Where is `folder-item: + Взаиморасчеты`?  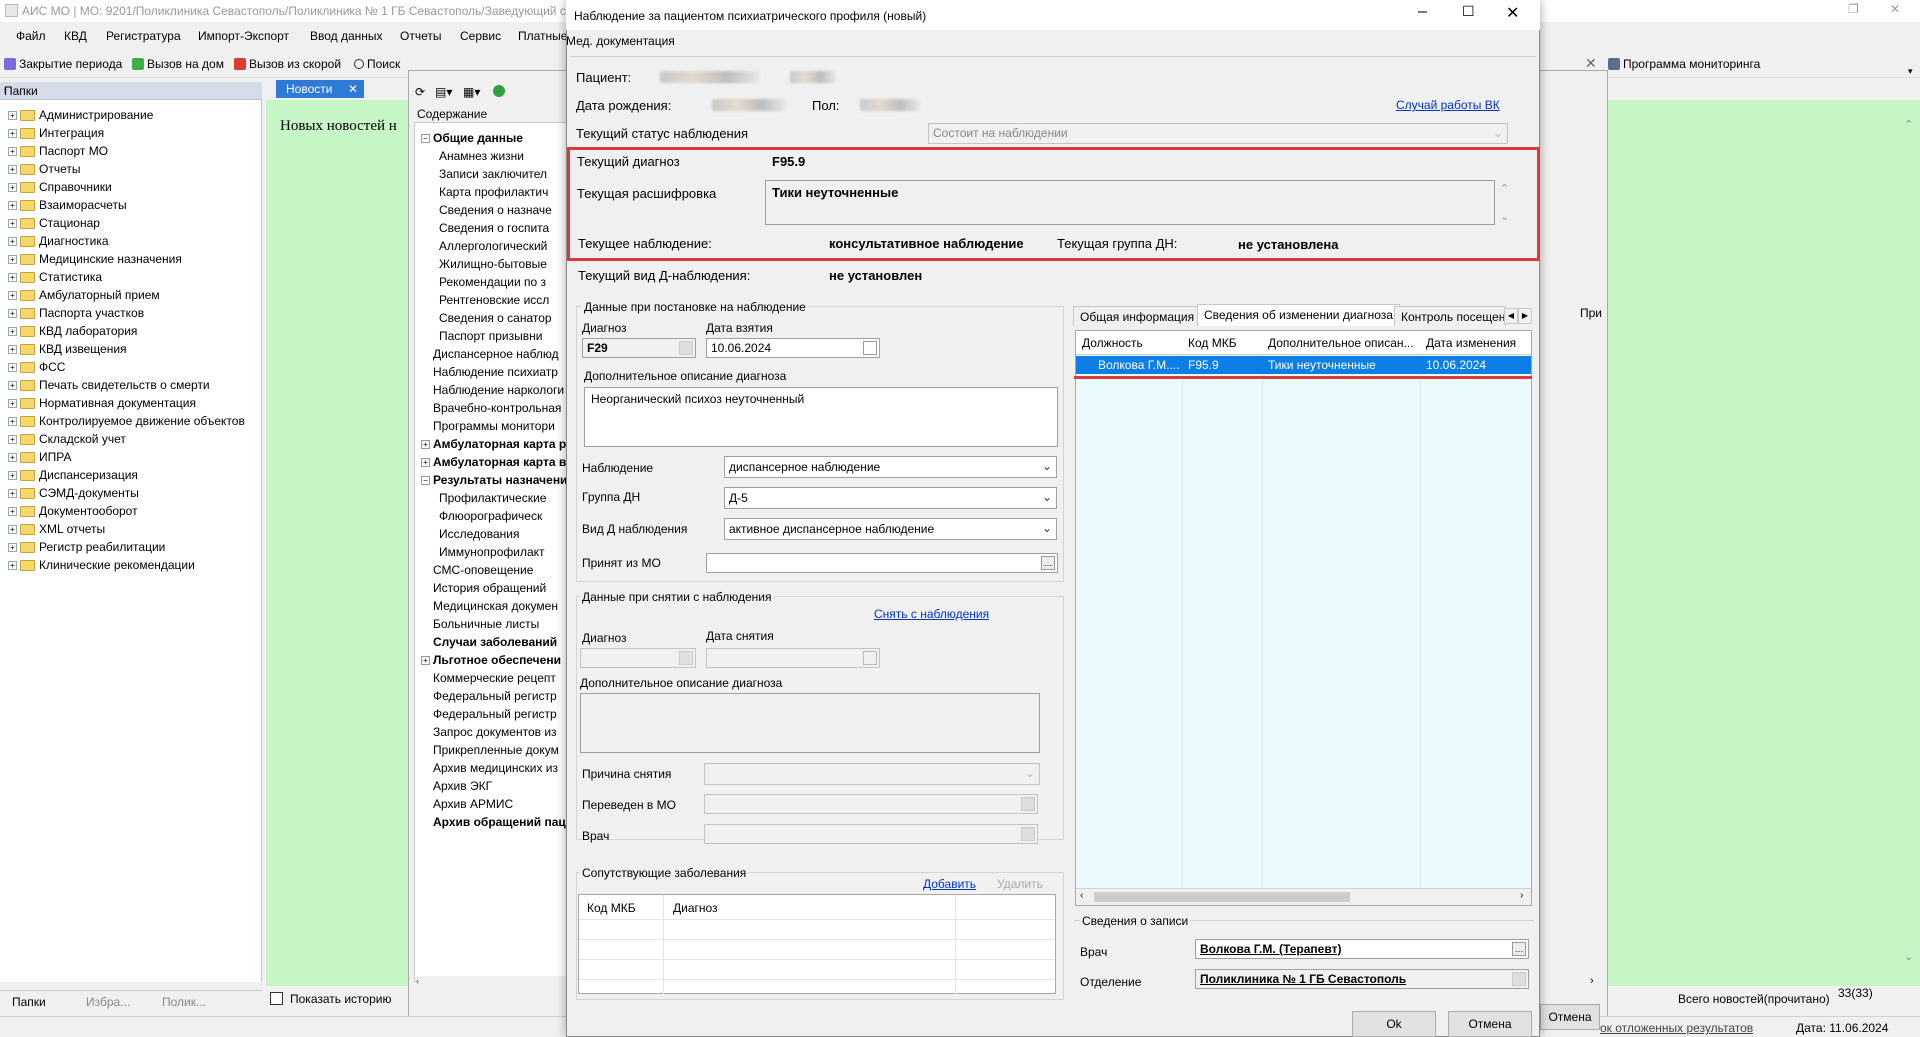 folder-item: + Взаиморасчеты is located at coordinates (126, 205).